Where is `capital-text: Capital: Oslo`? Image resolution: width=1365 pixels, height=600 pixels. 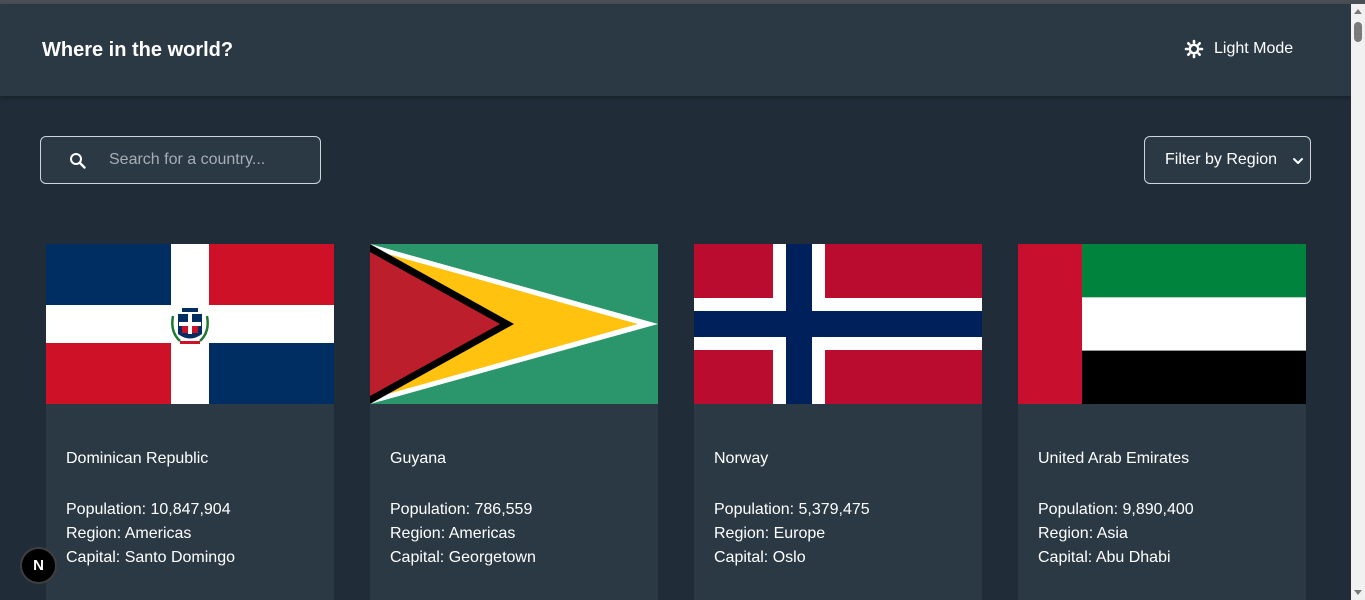
capital-text: Capital: Oslo is located at coordinates (760, 557).